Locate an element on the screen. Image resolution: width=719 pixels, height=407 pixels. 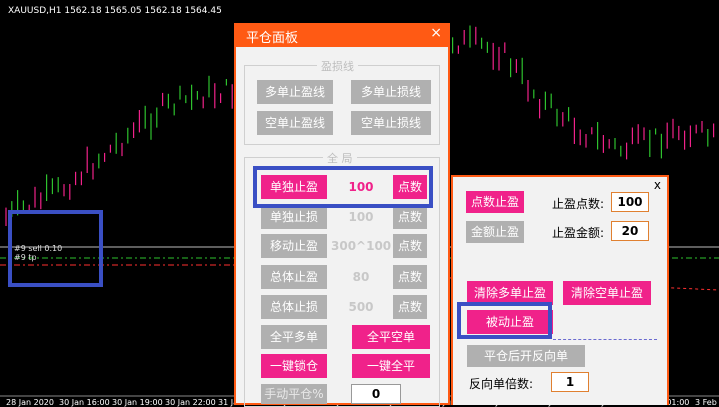
manual-partial-close-button: 手动平仓% is located at coordinates (294, 394).